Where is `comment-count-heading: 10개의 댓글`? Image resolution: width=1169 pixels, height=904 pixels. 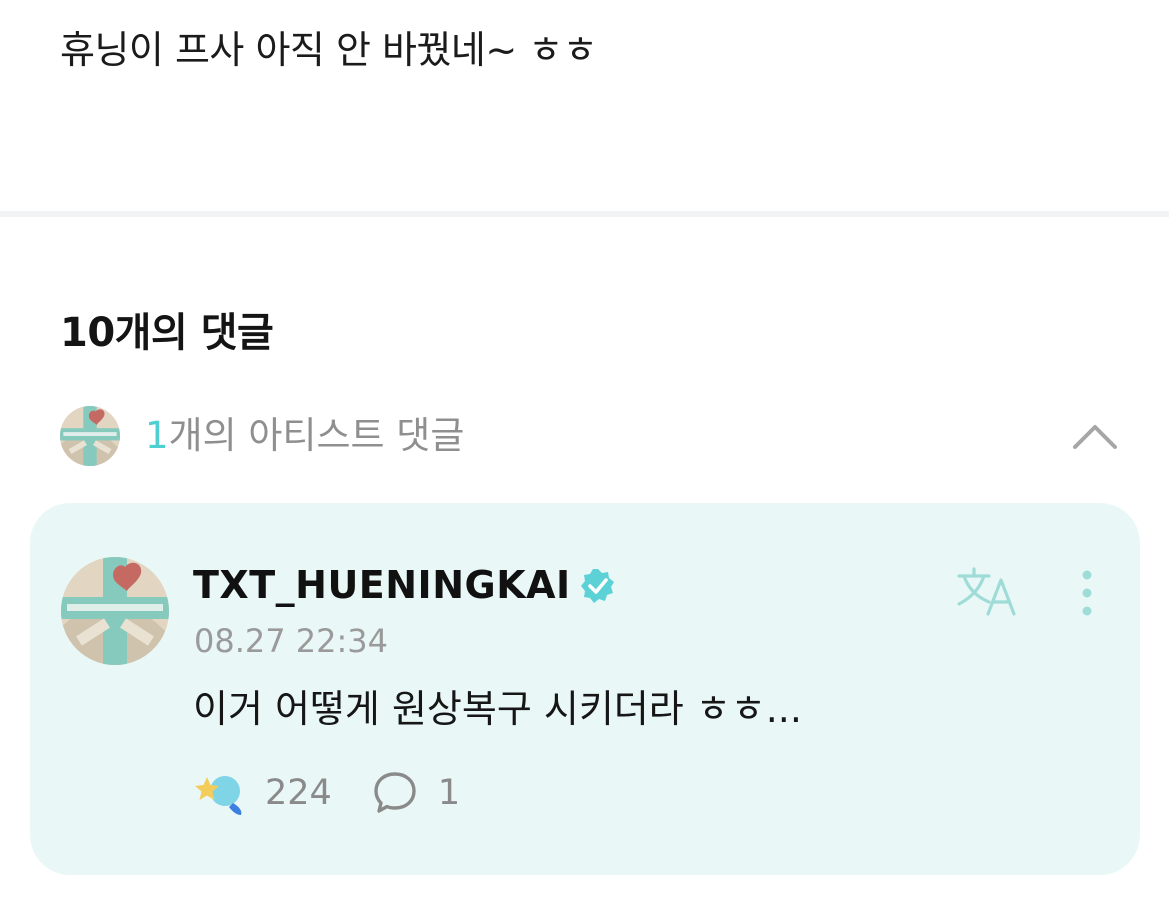
comment-count-heading: 10개의 댓글 is located at coordinates (167, 333).